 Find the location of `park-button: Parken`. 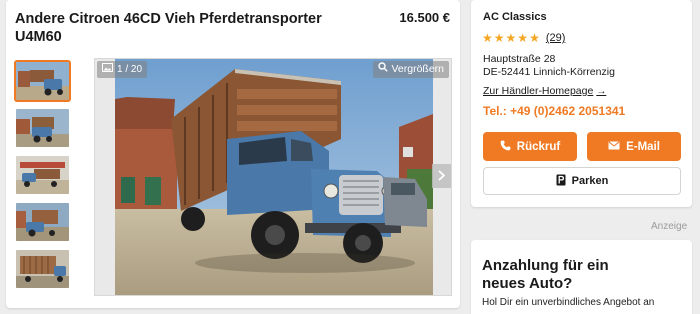

park-button: Parken is located at coordinates (582, 181).